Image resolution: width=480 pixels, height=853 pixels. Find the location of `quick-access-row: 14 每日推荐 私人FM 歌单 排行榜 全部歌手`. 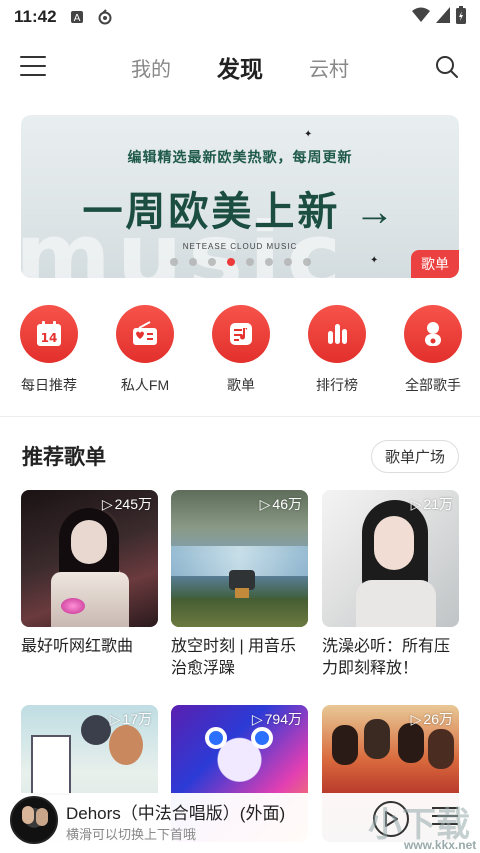

quick-access-row: 14 每日推荐 私人FM 歌单 排行榜 全部歌手 is located at coordinates (240, 350).